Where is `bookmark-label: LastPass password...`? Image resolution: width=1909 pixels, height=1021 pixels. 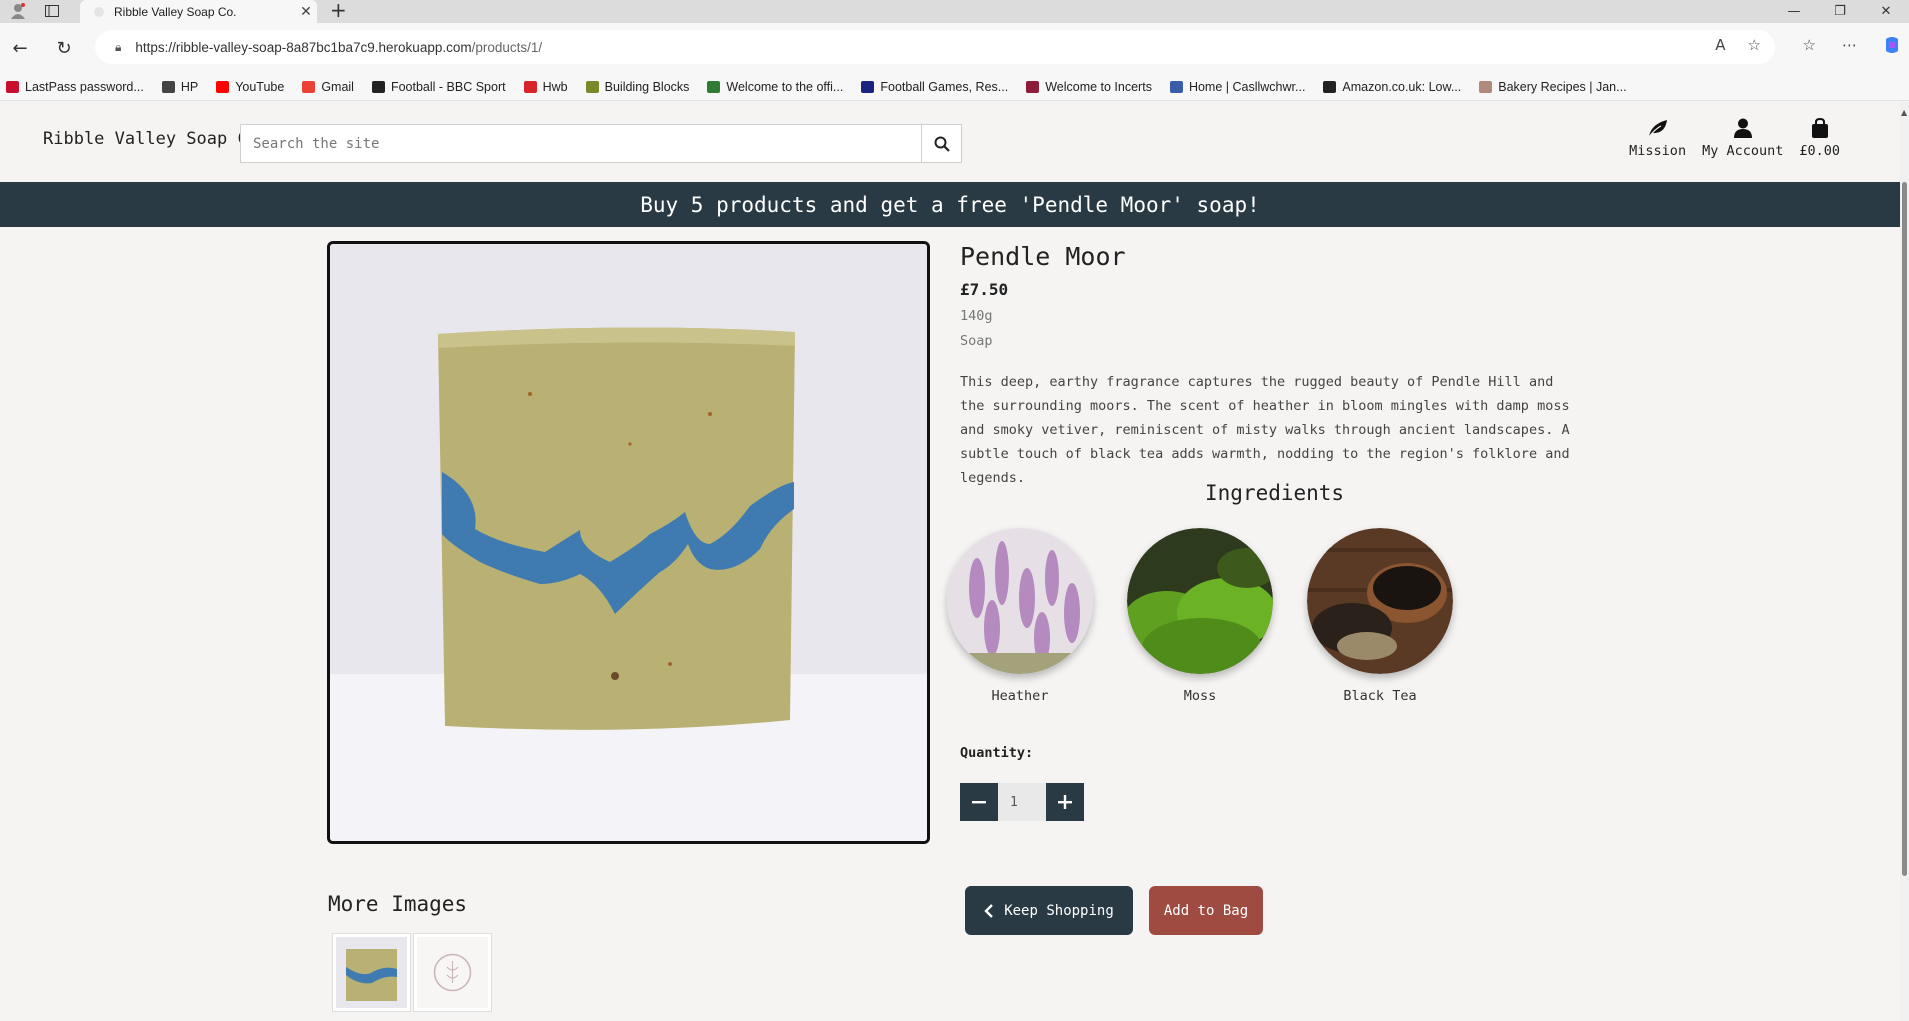
bookmark-label: LastPass password... is located at coordinates (84, 86).